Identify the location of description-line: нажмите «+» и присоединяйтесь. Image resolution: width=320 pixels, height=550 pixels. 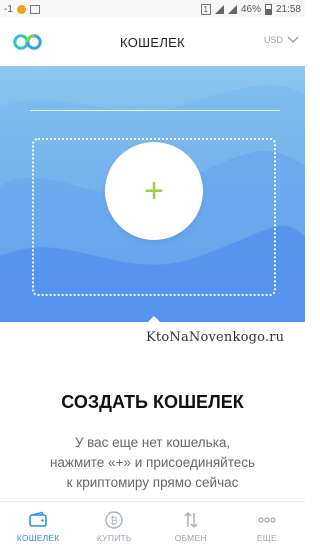
(152, 462).